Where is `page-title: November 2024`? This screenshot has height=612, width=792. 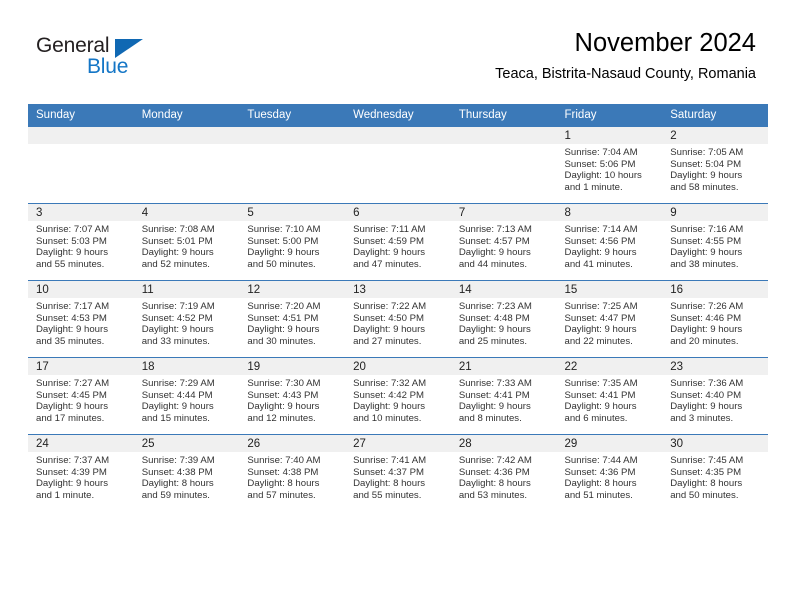
page-title: November 2024 is located at coordinates (665, 43).